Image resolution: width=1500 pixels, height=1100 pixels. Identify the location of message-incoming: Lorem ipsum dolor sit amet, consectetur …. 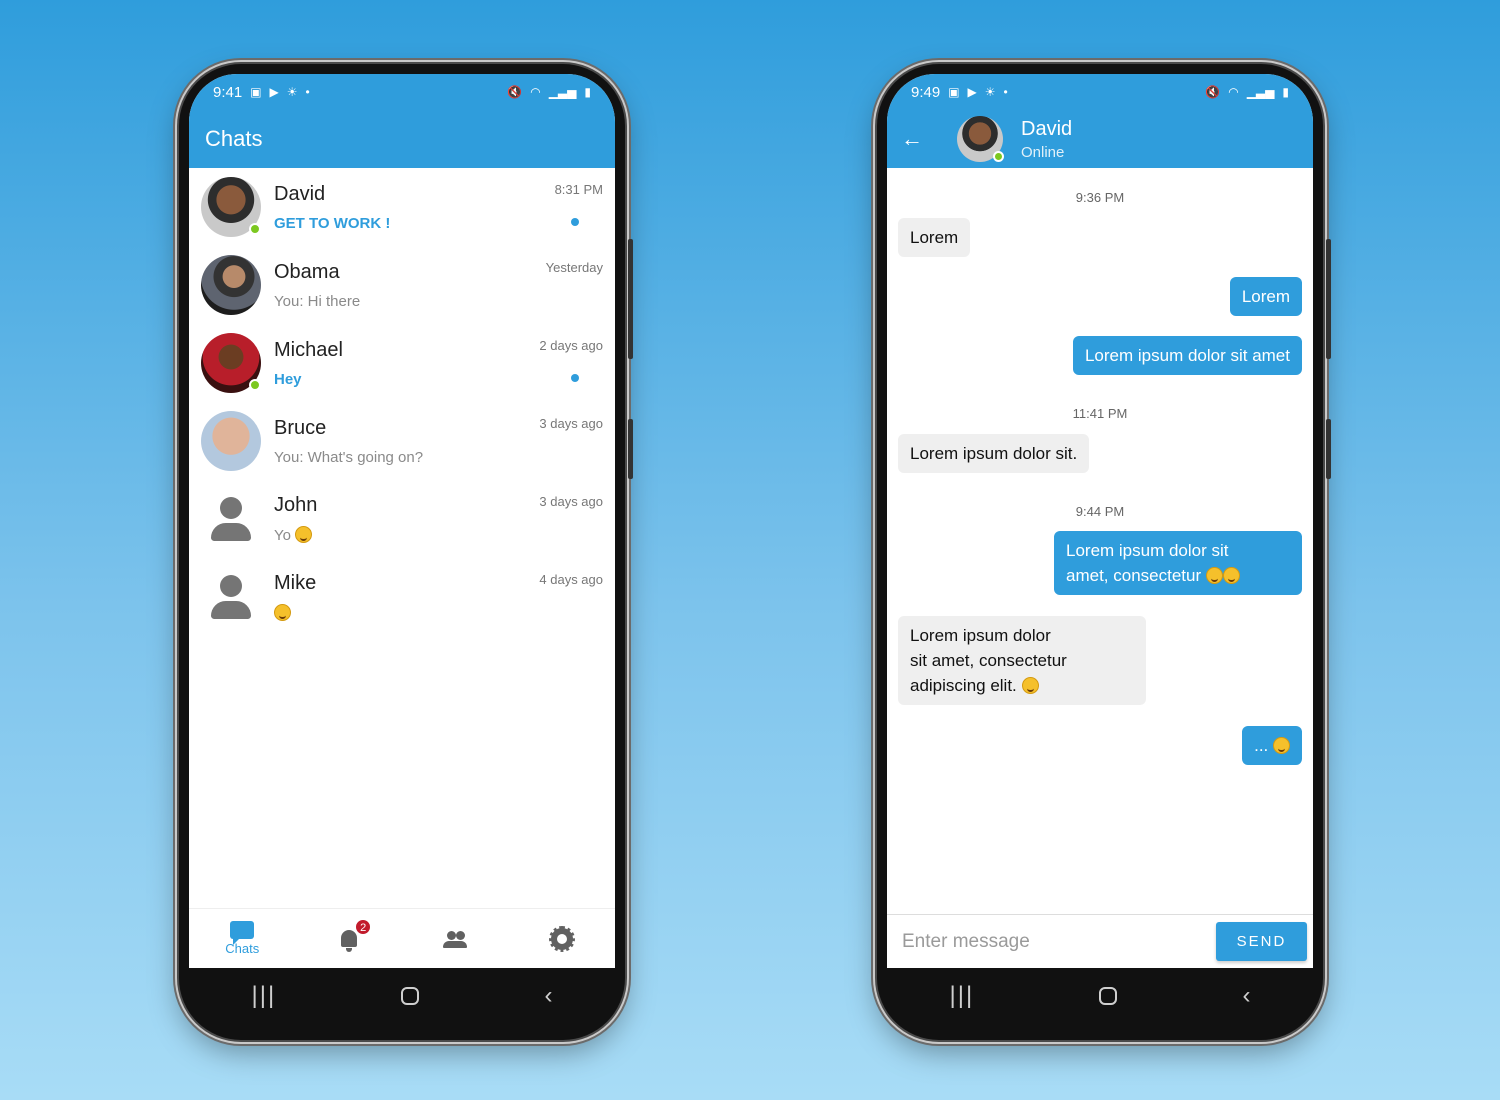
(1022, 660).